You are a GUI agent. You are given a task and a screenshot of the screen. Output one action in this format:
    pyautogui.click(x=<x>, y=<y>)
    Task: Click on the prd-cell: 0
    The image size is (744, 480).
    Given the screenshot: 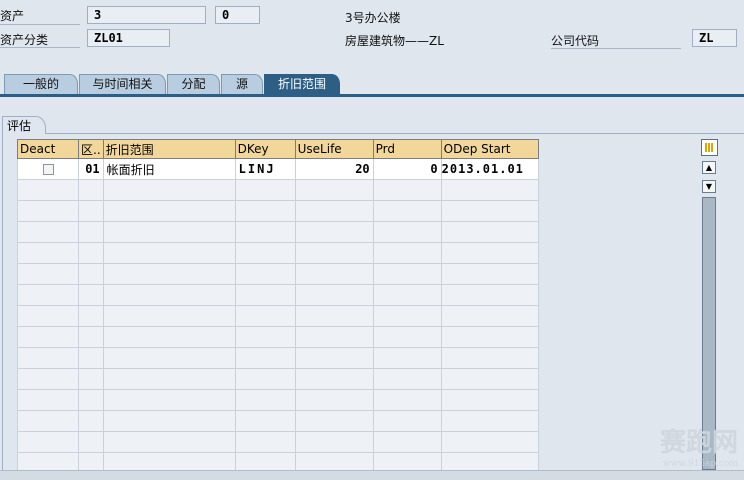 What is the action you would take?
    pyautogui.click(x=407, y=169)
    